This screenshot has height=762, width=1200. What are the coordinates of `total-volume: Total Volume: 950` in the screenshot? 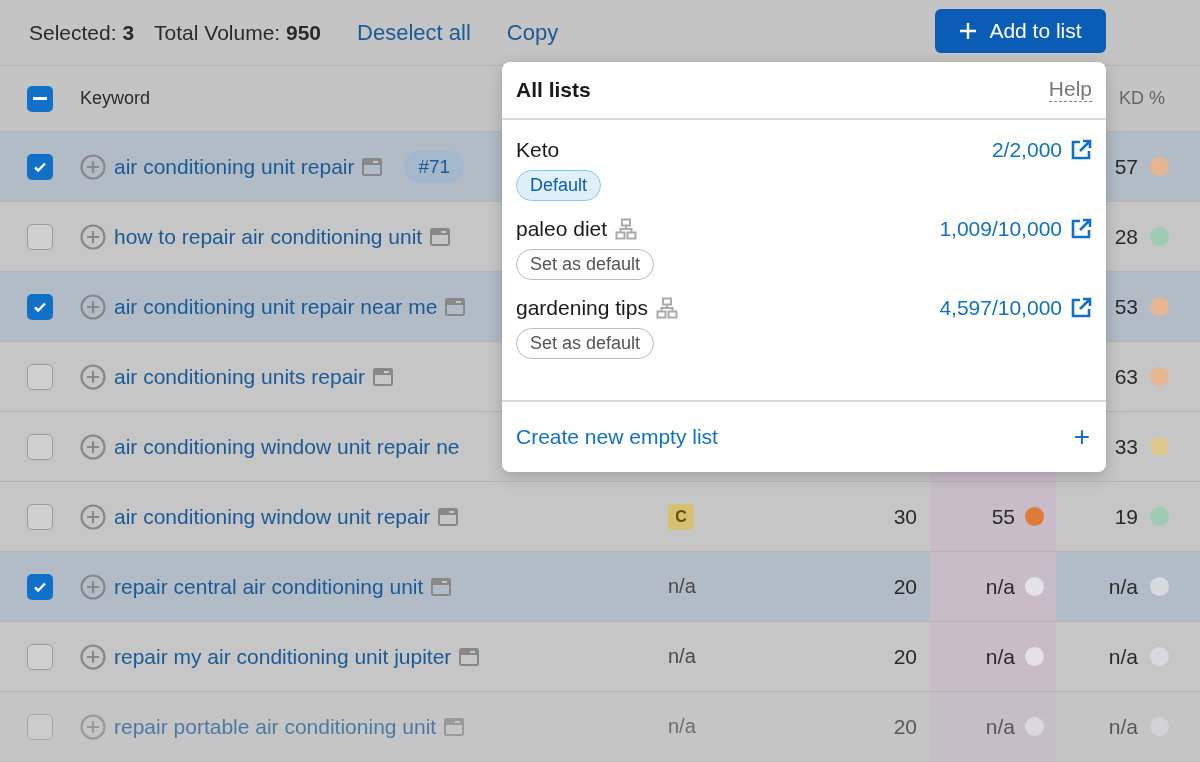 It's located at (238, 32).